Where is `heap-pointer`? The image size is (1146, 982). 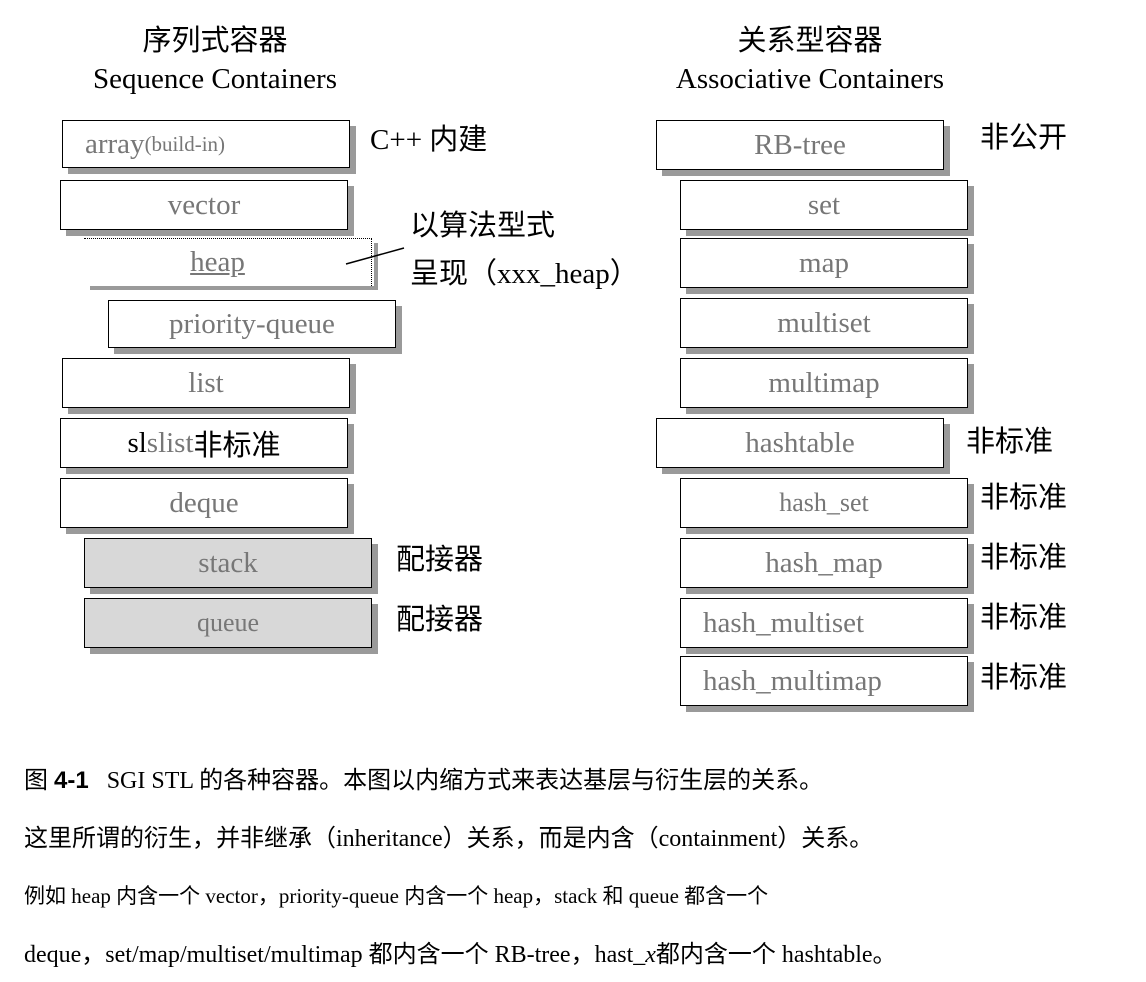 heap-pointer is located at coordinates (375, 256).